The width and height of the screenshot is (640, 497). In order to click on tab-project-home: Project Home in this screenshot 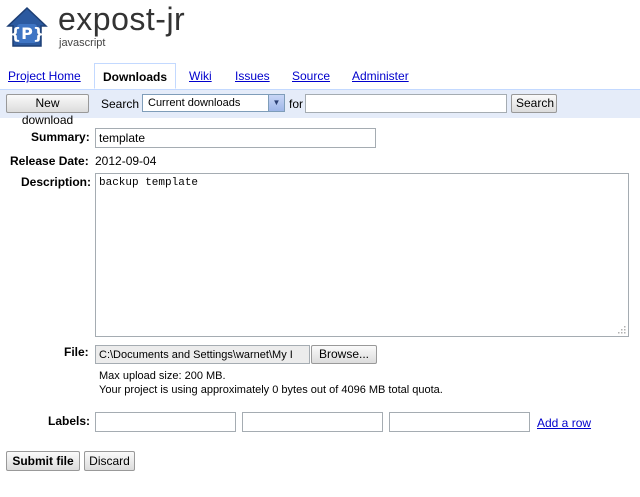, I will do `click(44, 76)`.